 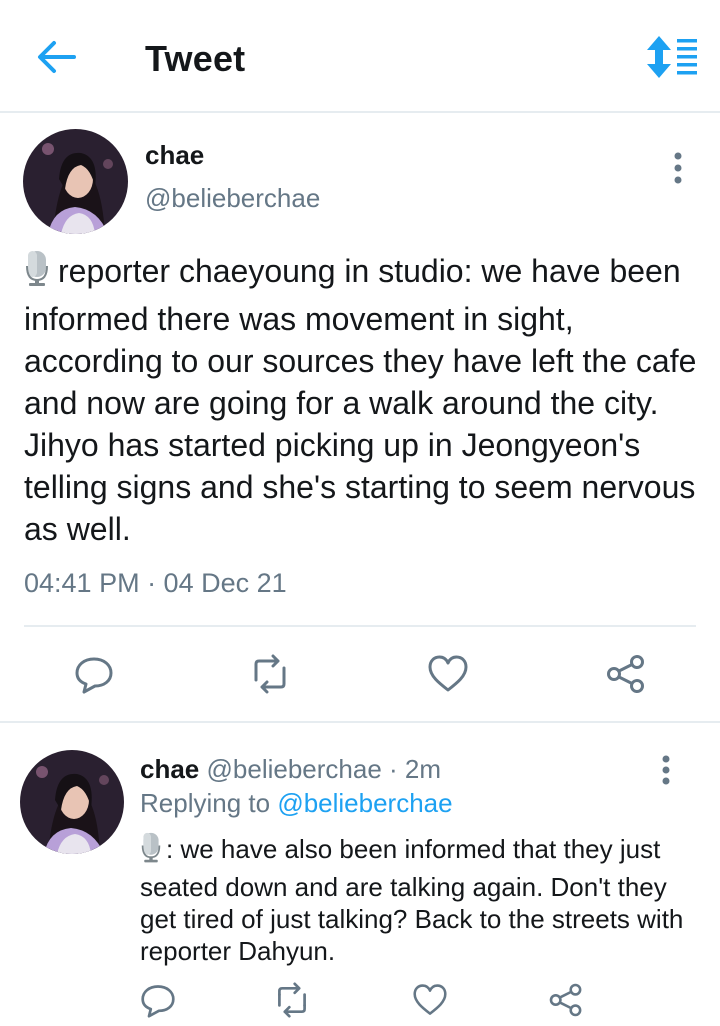 I want to click on page-title: Tweet, so click(x=195, y=58).